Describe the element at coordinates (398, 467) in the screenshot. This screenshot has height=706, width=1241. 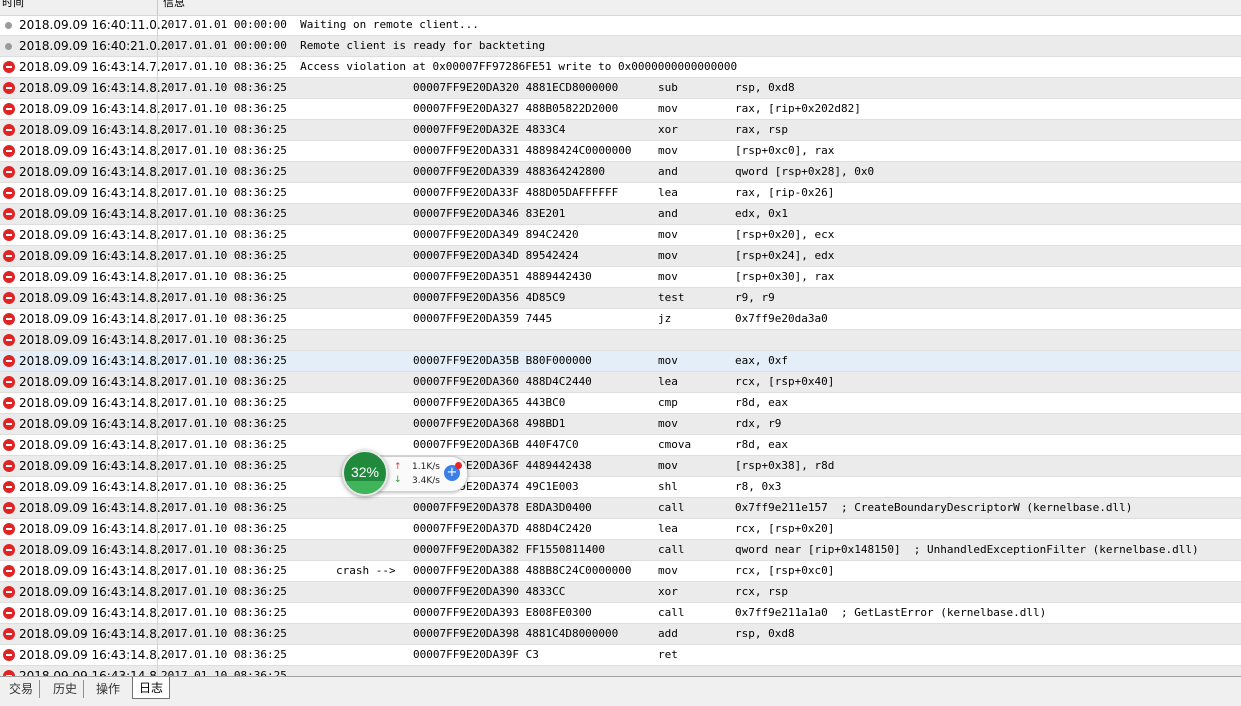
I see `upload-arrow-icon: ↑` at that location.